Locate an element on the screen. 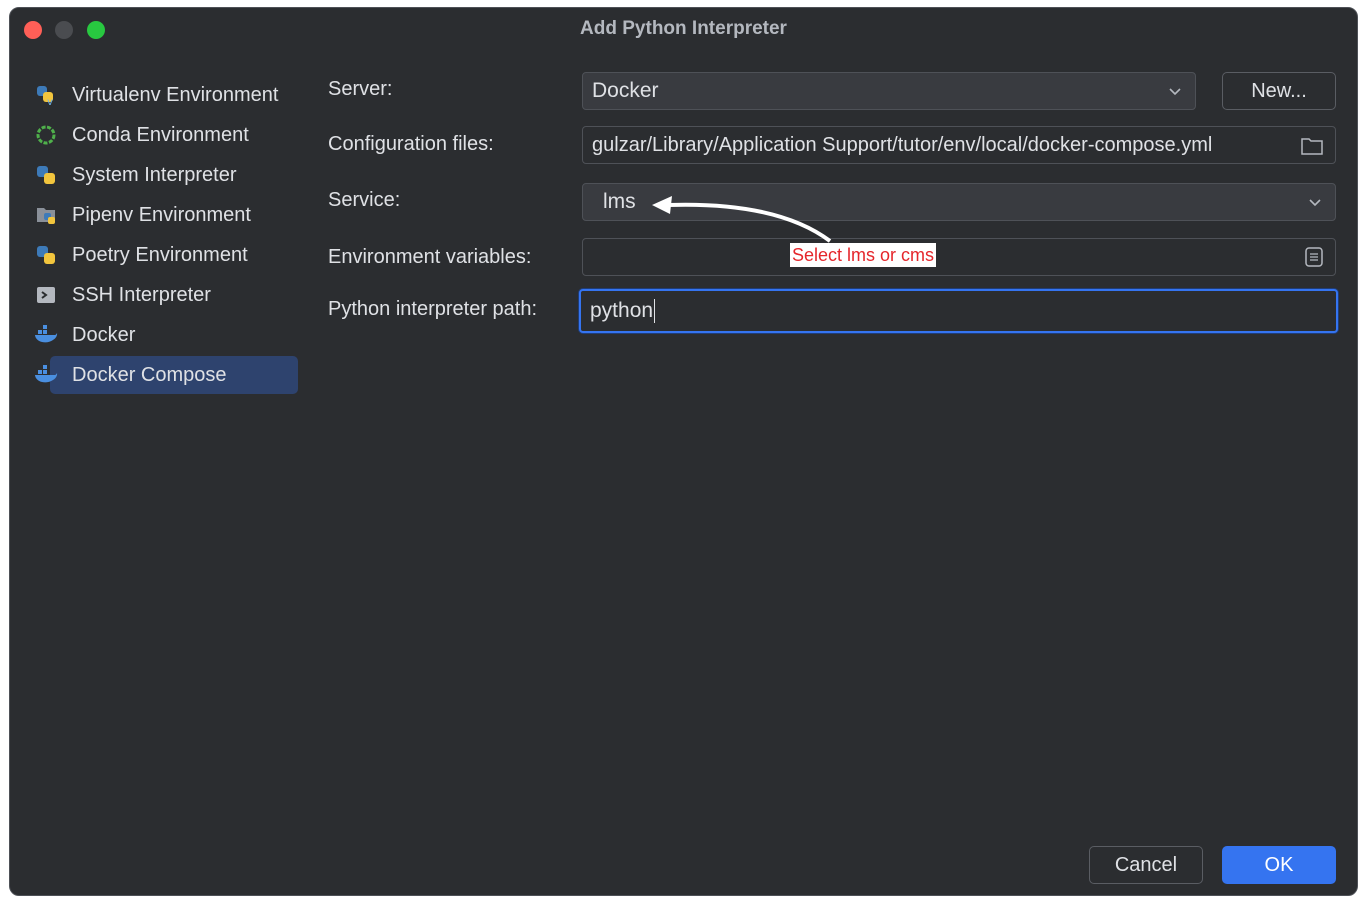 This screenshot has width=1367, height=897. edit-list-icon is located at coordinates (1314, 257).